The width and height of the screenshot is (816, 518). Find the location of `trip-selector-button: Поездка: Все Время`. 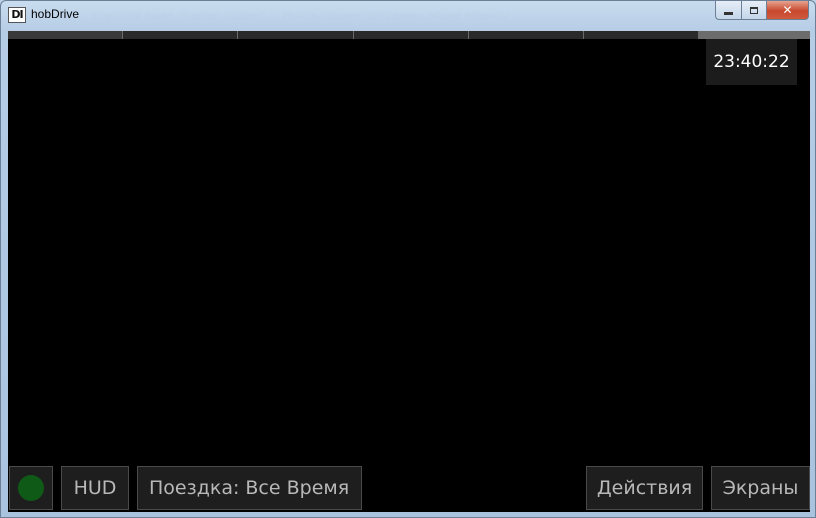

trip-selector-button: Поездка: Все Время is located at coordinates (249, 488).